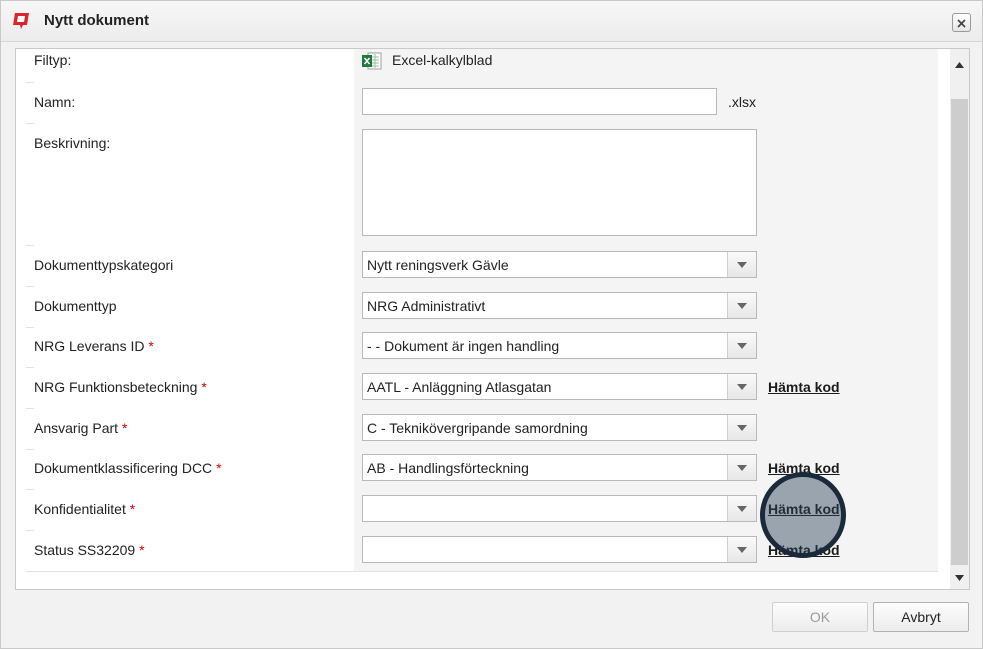 This screenshot has width=983, height=649. I want to click on filetype-row: Filtyp: Excel-kalkylblad, so click(482, 66).